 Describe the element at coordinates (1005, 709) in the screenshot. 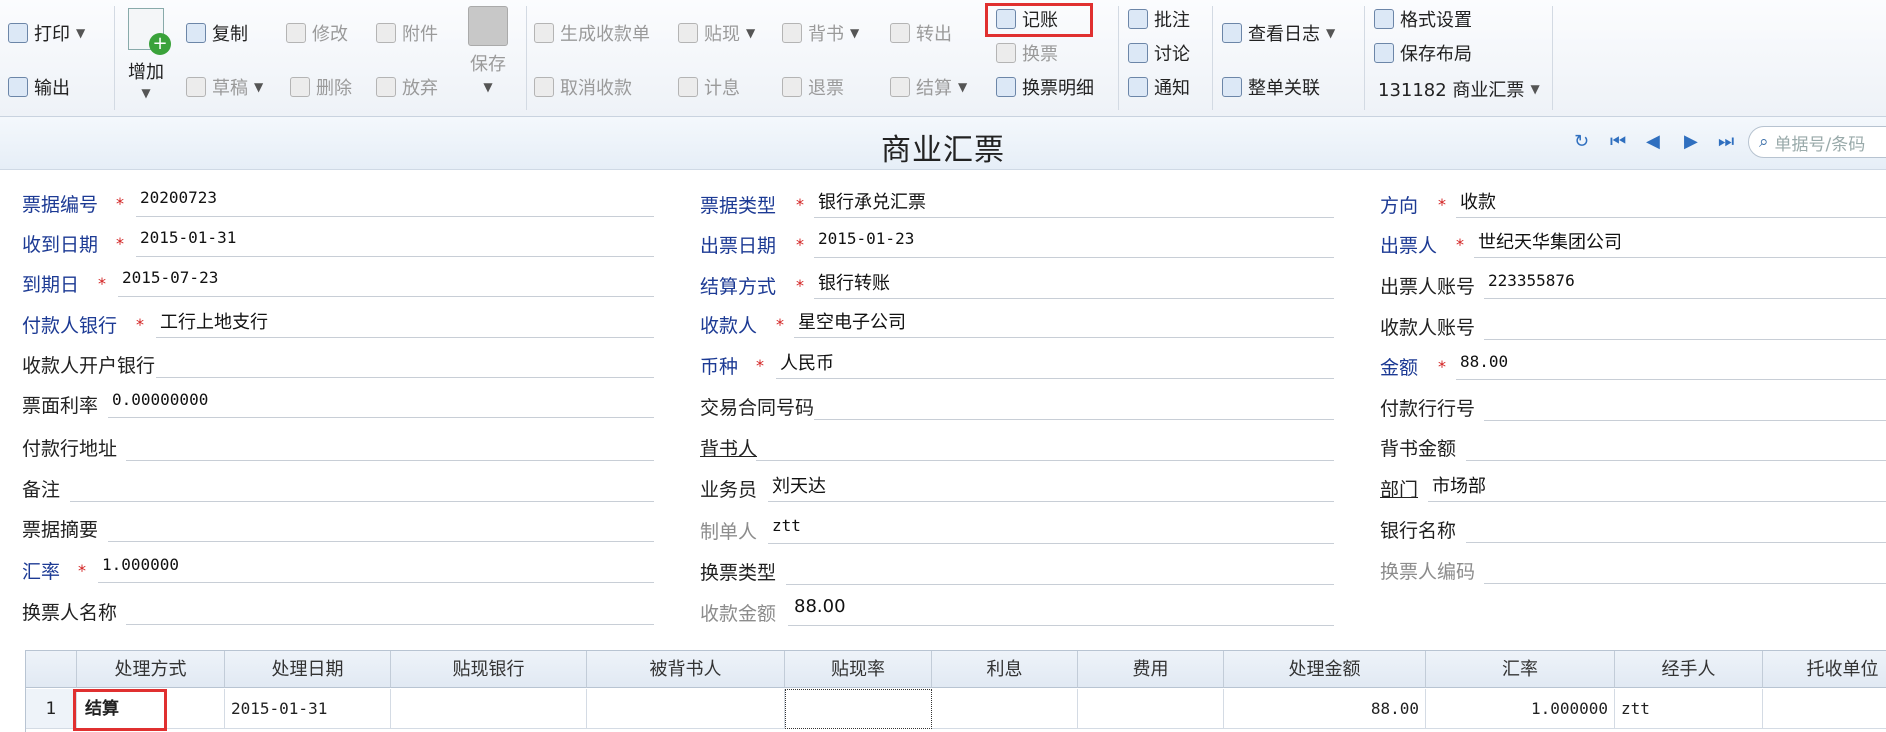

I see `cell-interest` at that location.